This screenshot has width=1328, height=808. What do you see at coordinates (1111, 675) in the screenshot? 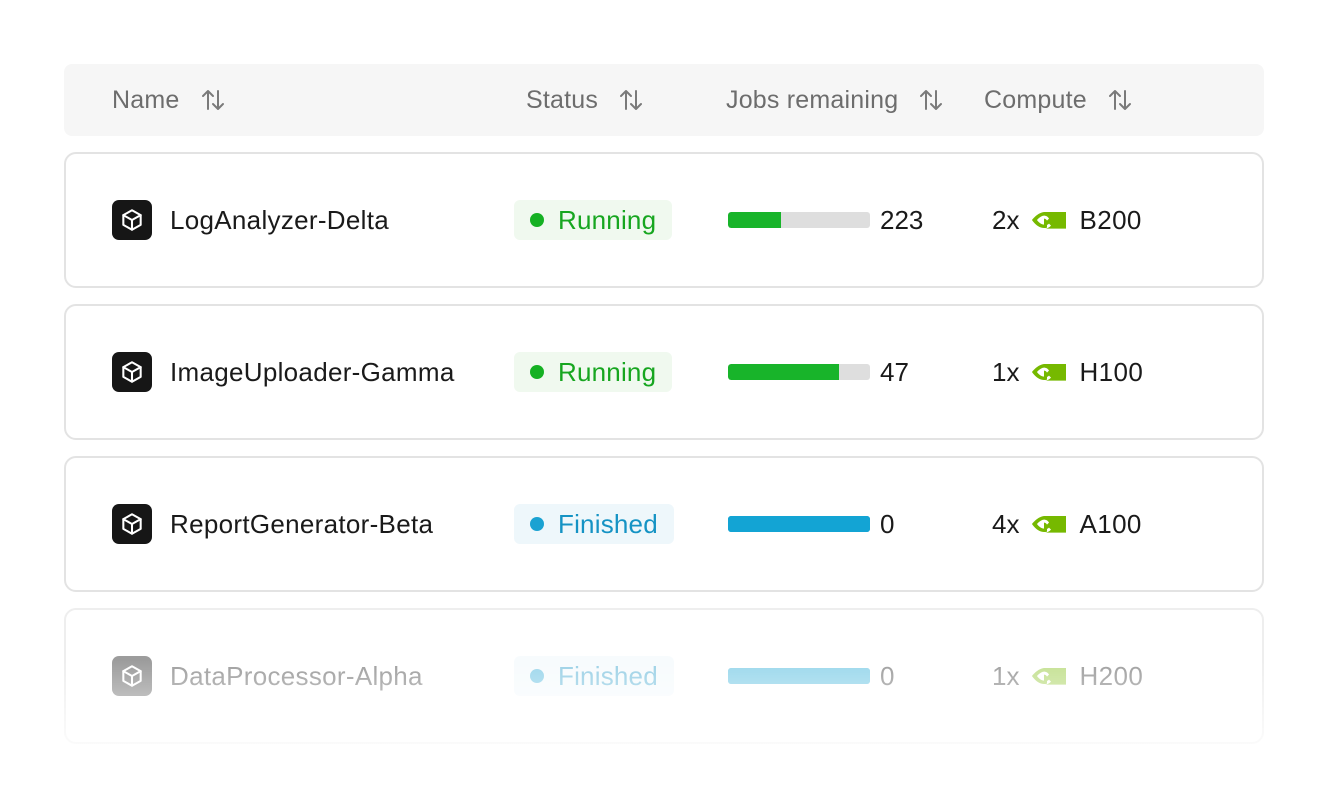
I see `gpu-model: H200` at bounding box center [1111, 675].